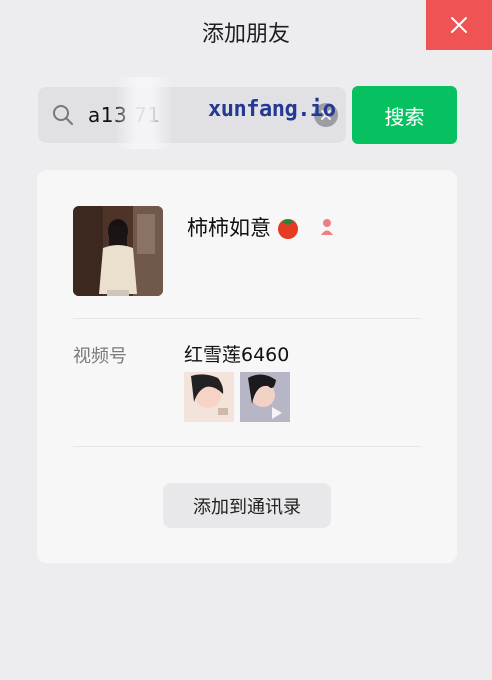  What do you see at coordinates (144, 113) in the screenshot?
I see `privacy-blur` at bounding box center [144, 113].